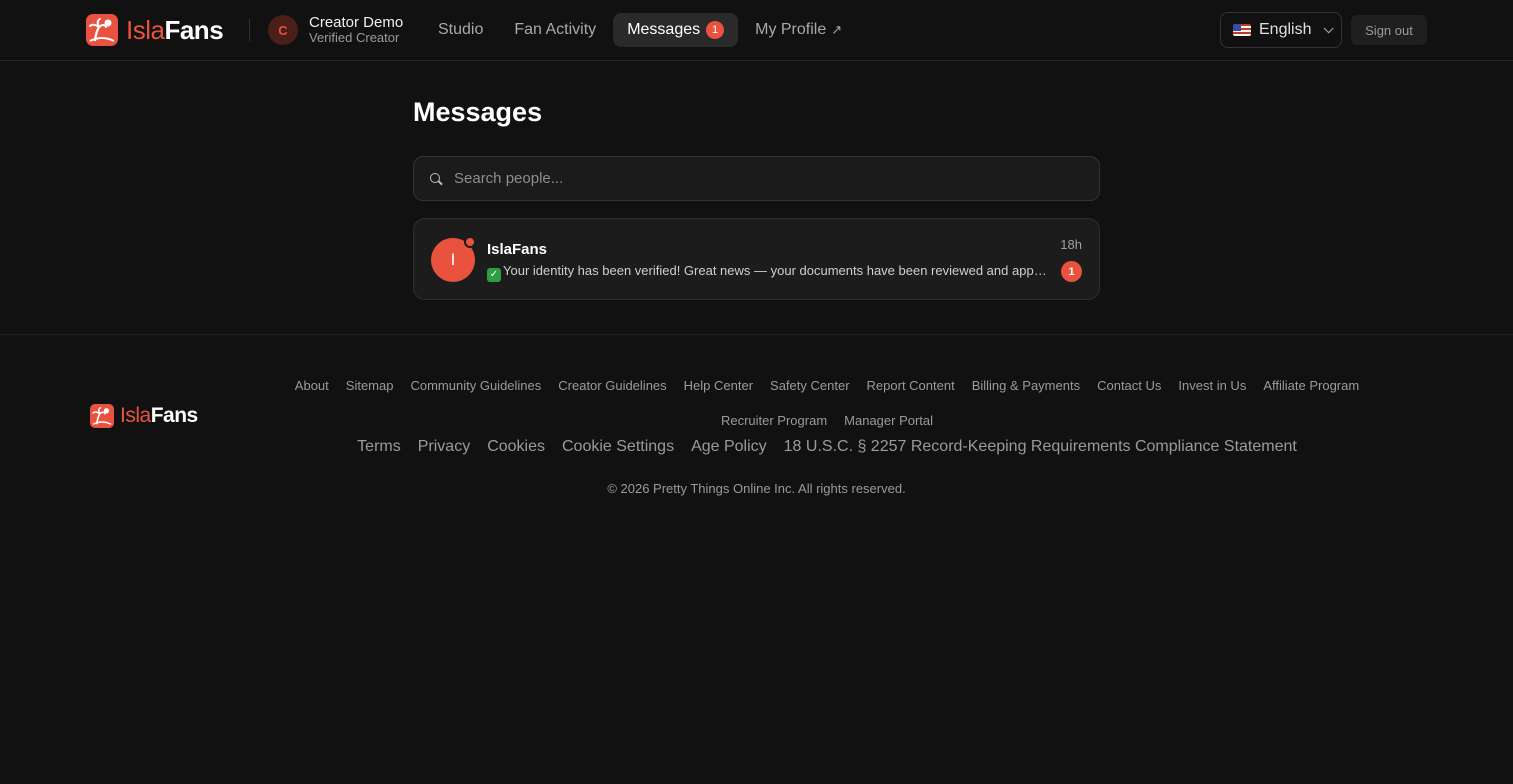  Describe the element at coordinates (612, 386) in the screenshot. I see `footer-link-creator-guidelines: Creator Guidelines` at that location.